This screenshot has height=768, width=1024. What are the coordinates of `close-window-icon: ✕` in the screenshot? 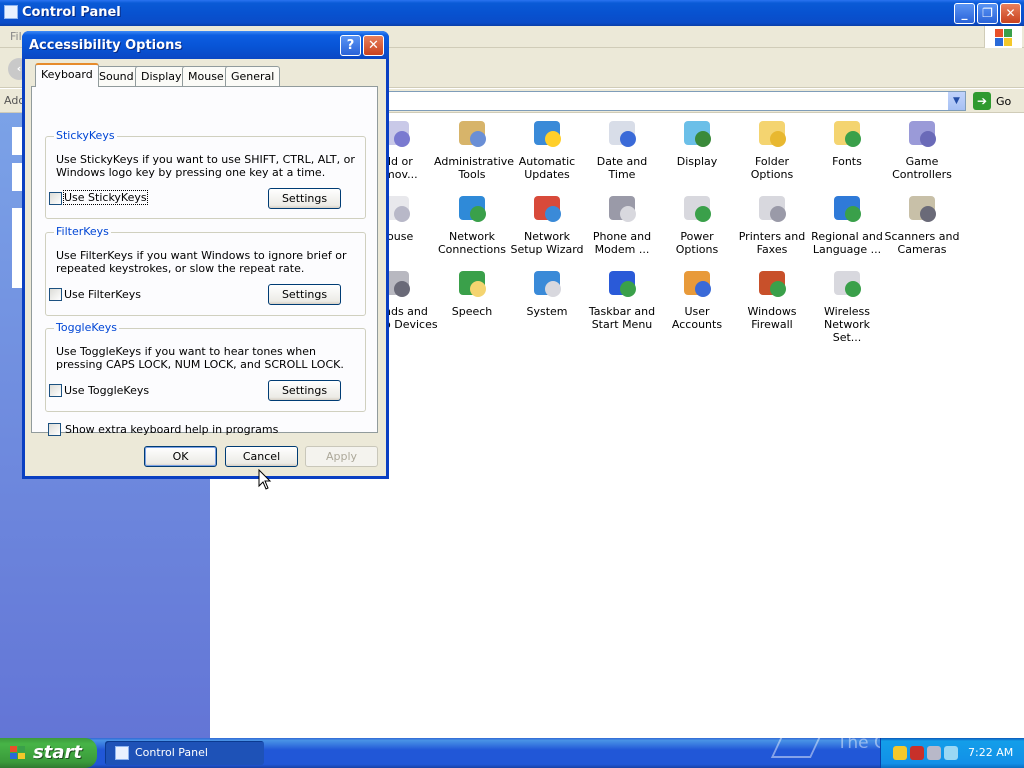 It's located at (1010, 13).